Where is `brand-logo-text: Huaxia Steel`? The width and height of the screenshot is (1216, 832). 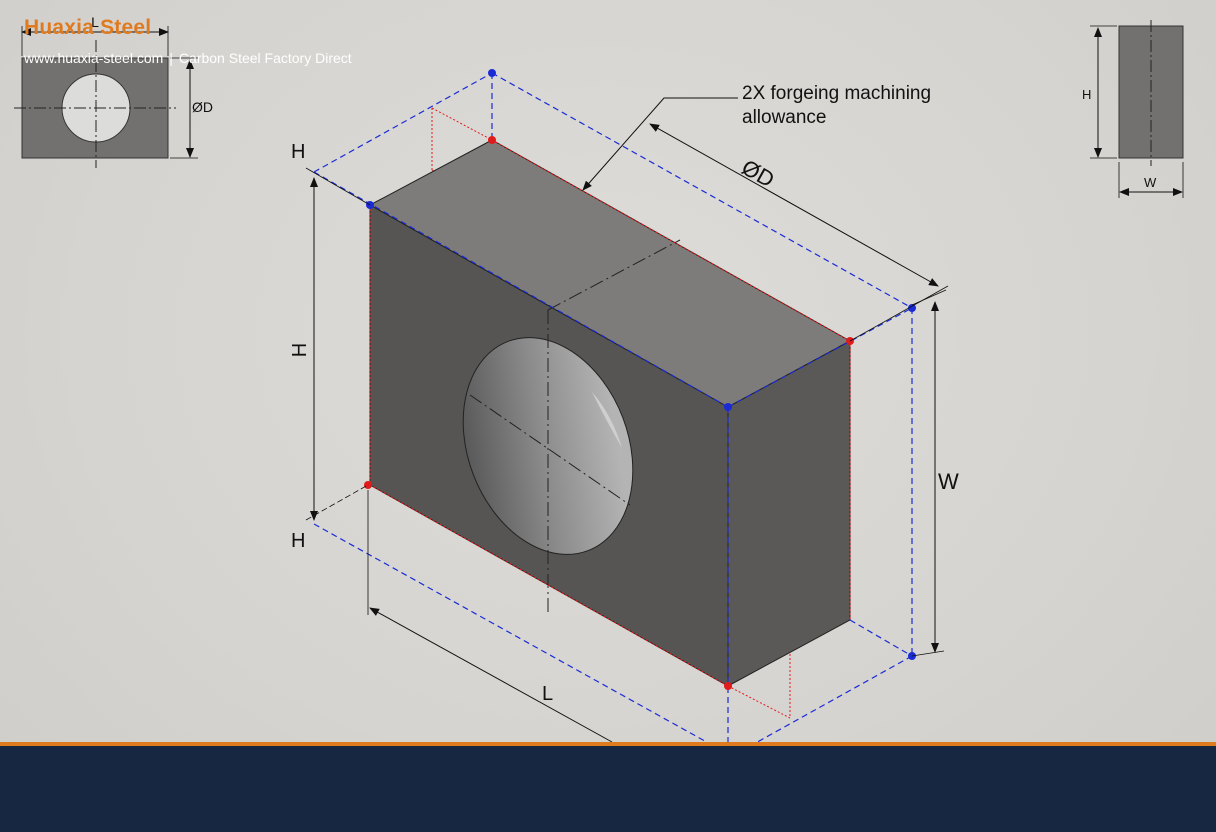 brand-logo-text: Huaxia Steel is located at coordinates (88, 27).